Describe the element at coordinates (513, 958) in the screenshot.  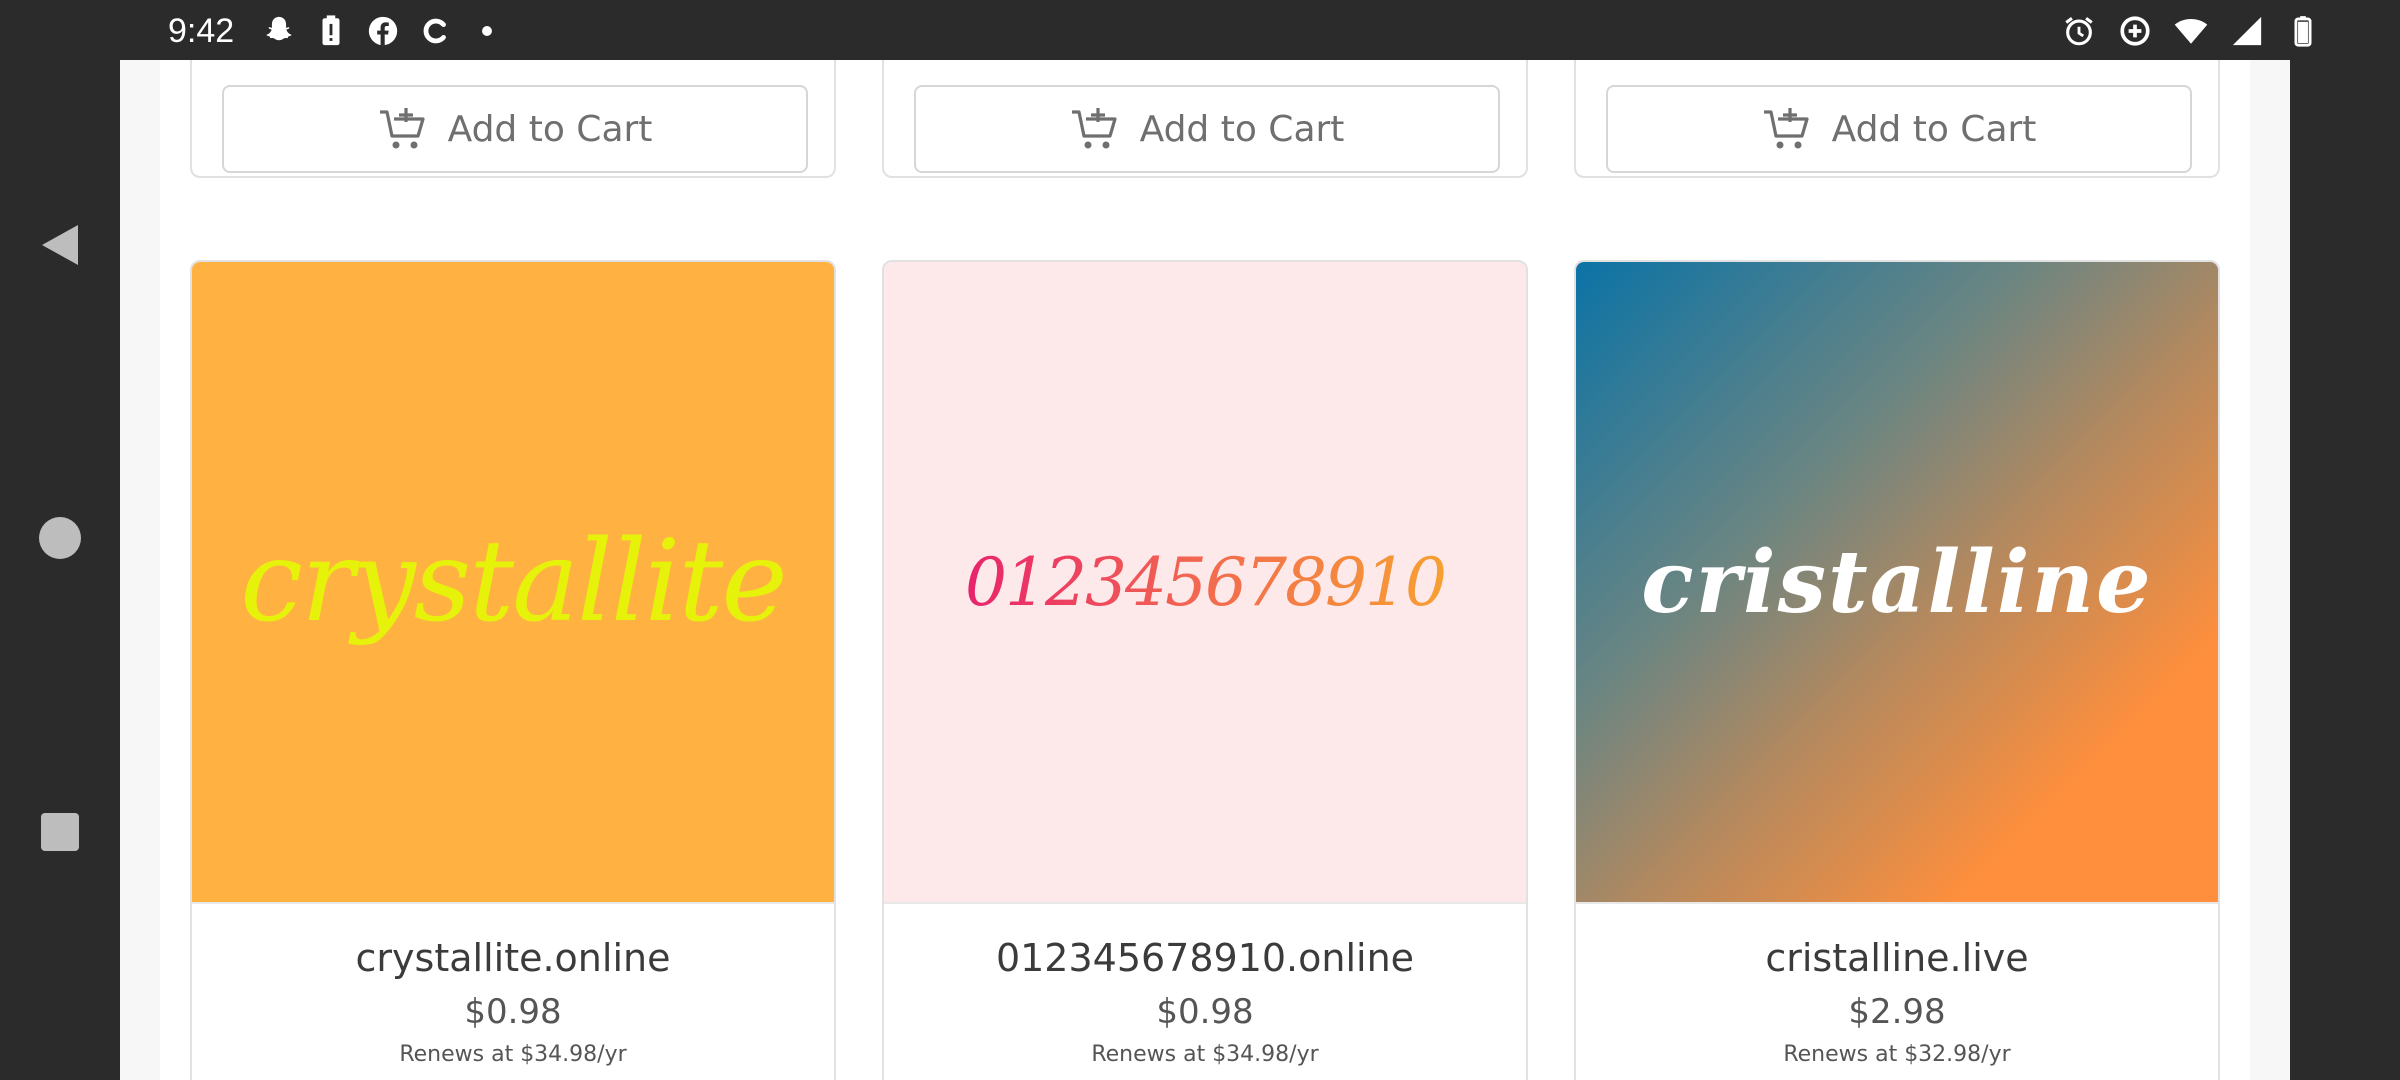
I see `product-domain: crystallite.online` at that location.